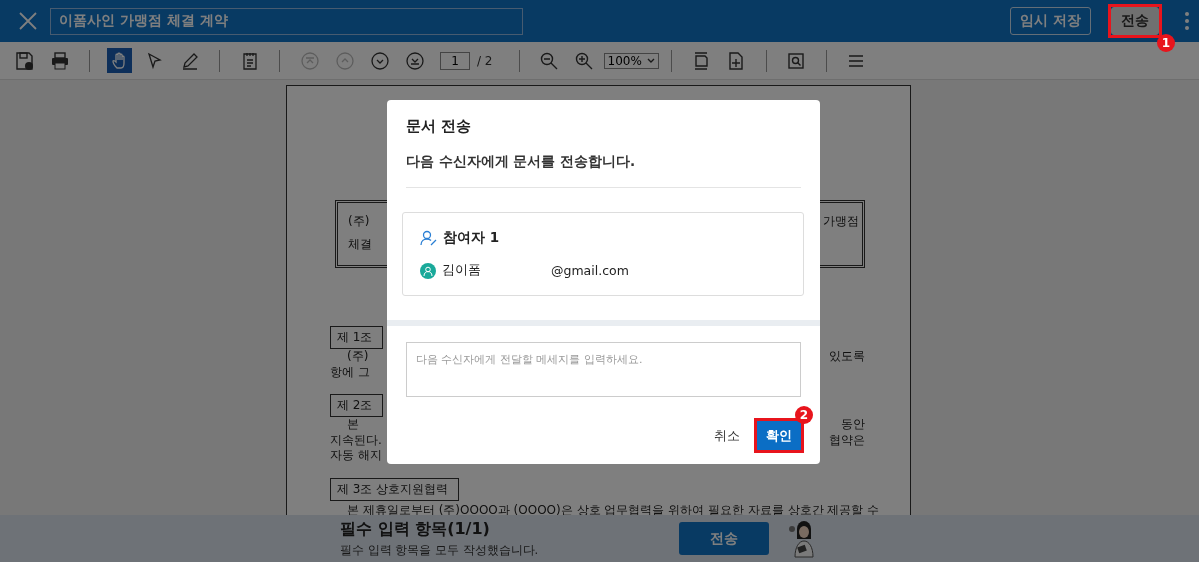  I want to click on document-text: 지속된다., so click(356, 440).